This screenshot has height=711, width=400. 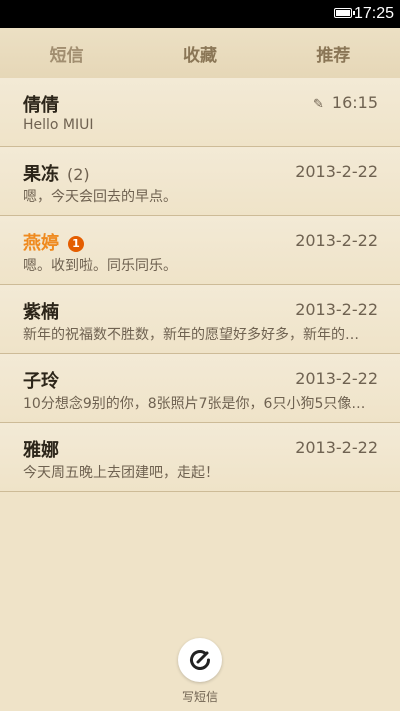 What do you see at coordinates (200, 457) in the screenshot?
I see `message-row: 雅娜 2013-2-22 今天周五晚上去团建吧，走起！` at bounding box center [200, 457].